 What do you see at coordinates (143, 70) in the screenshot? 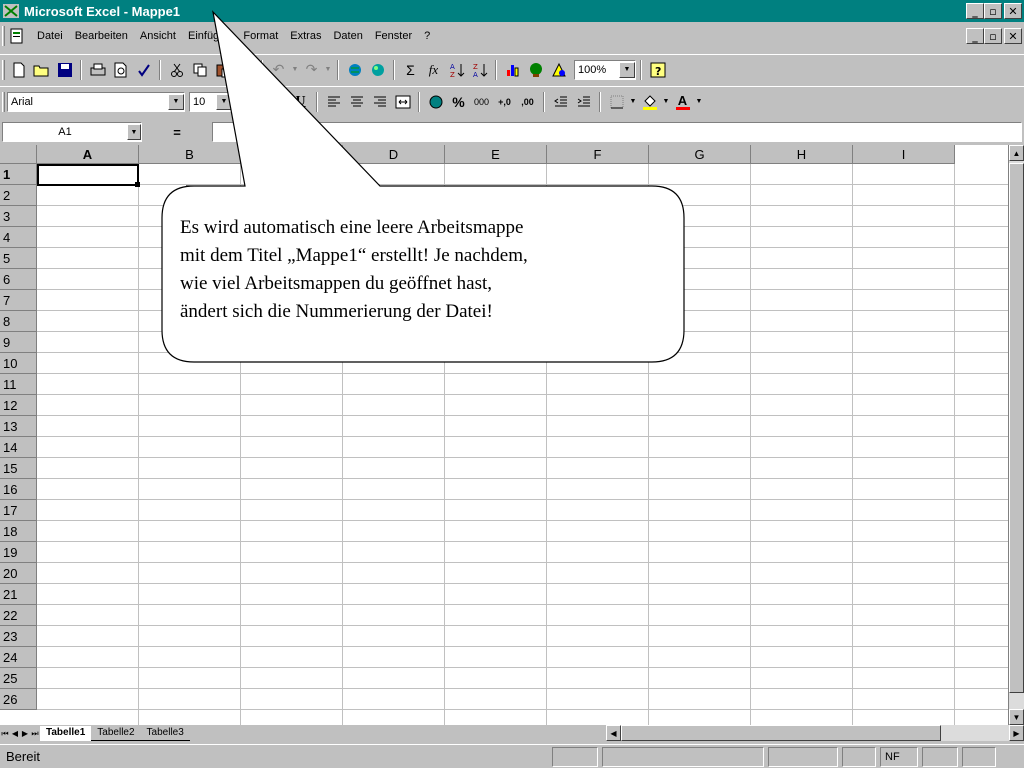
I see `spellcheck-icon` at bounding box center [143, 70].